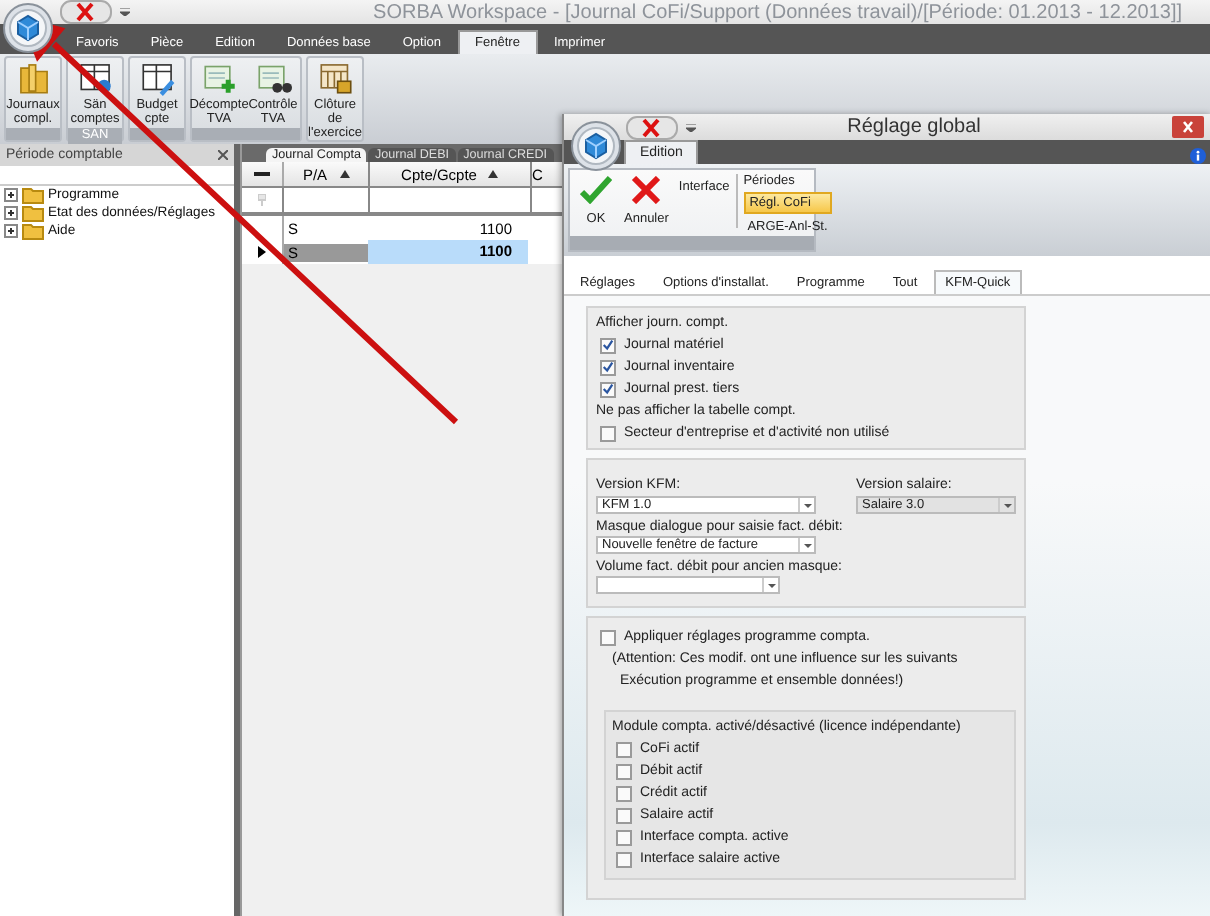  I want to click on cross-icon, so click(646, 190).